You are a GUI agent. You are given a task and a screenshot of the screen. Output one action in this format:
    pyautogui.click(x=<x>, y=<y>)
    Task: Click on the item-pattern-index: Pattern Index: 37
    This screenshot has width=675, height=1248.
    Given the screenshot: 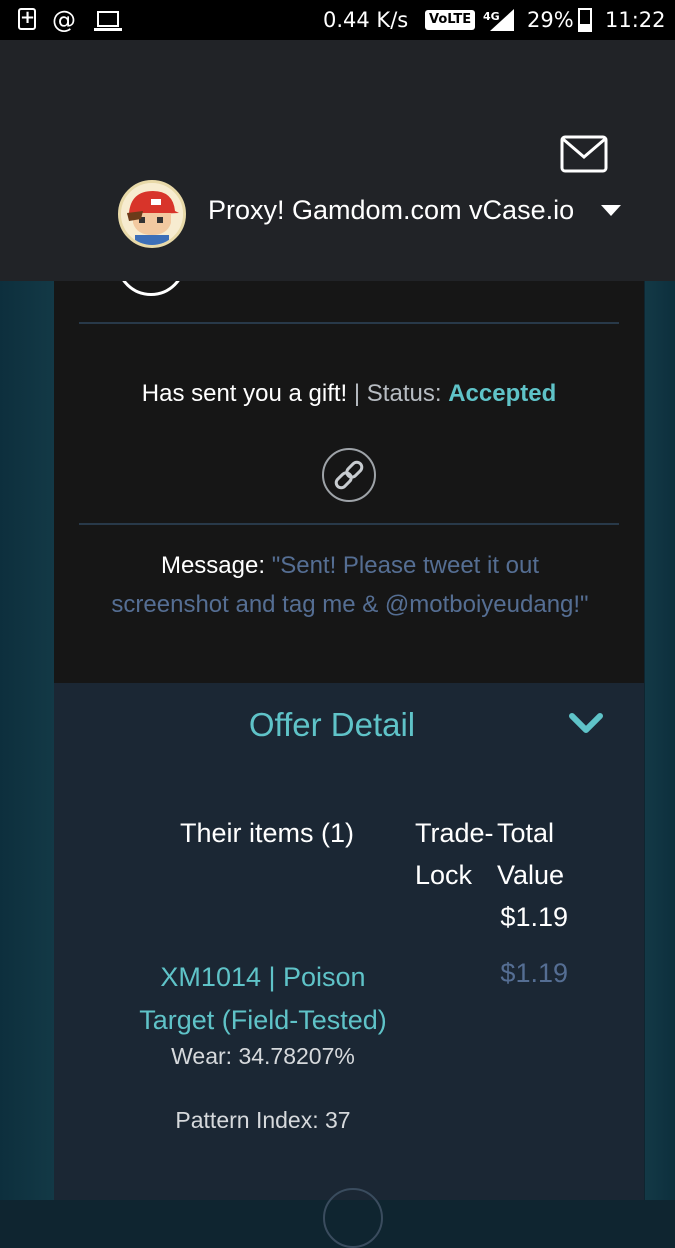 What is the action you would take?
    pyautogui.click(x=263, y=1120)
    